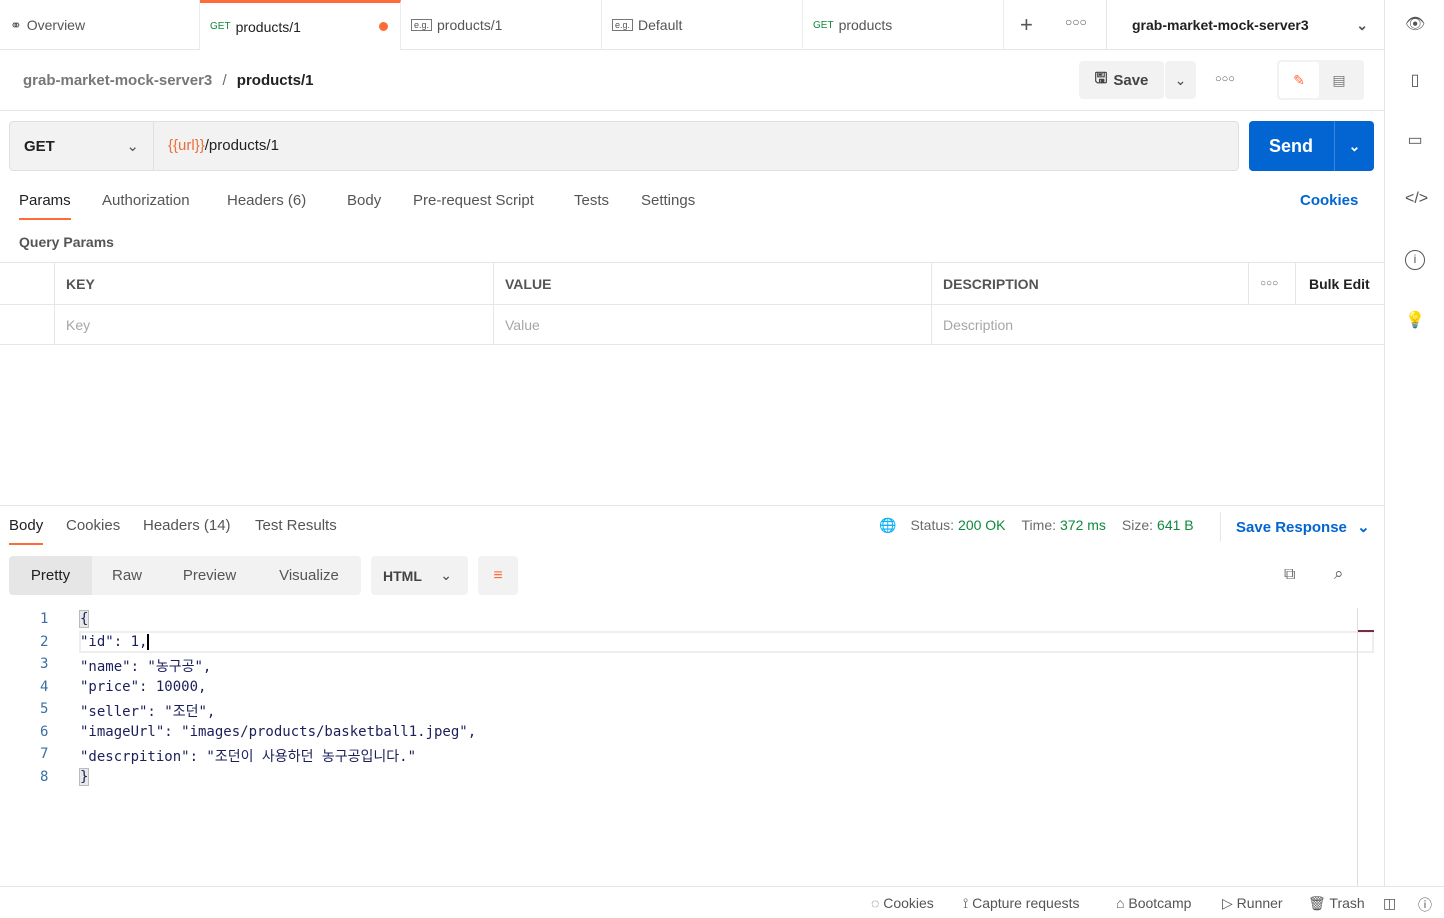 This screenshot has height=918, width=1444. Describe the element at coordinates (1289, 575) in the screenshot. I see `copy-icon: ⧉` at that location.